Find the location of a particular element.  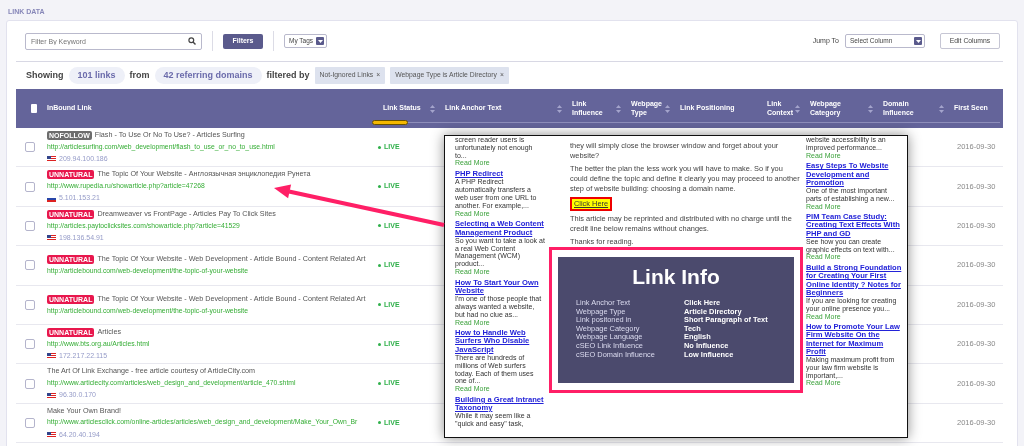

scrollbar-thumb is located at coordinates (390, 122).